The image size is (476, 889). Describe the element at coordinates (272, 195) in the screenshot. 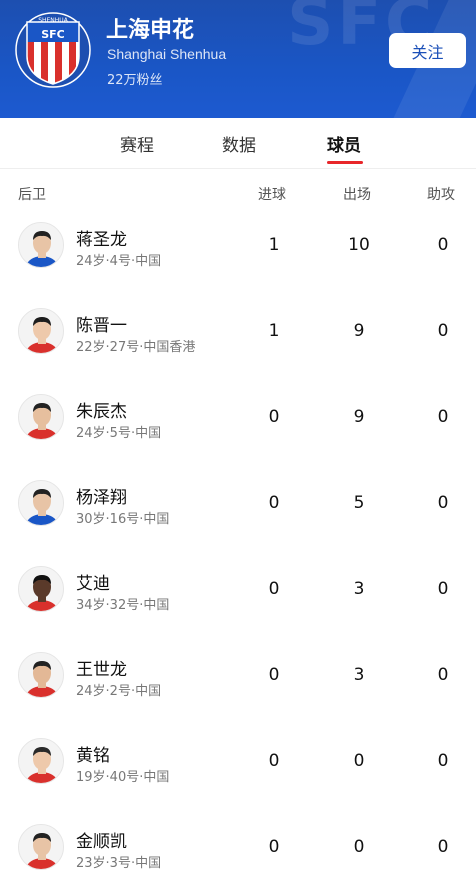

I see `column-header-goals: 进球` at that location.